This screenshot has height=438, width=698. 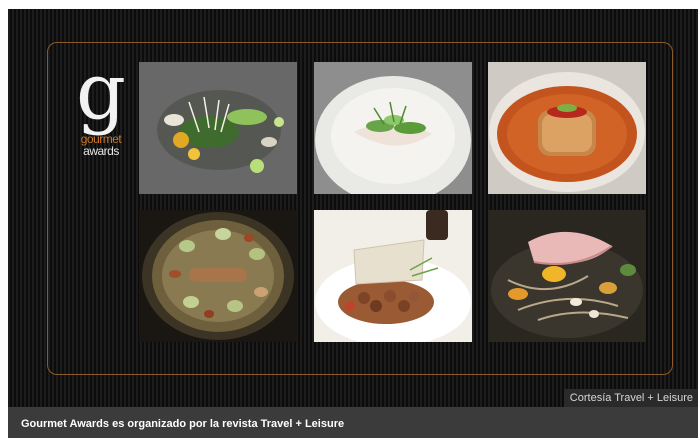 What do you see at coordinates (101, 92) in the screenshot?
I see `logo-letter: g` at bounding box center [101, 92].